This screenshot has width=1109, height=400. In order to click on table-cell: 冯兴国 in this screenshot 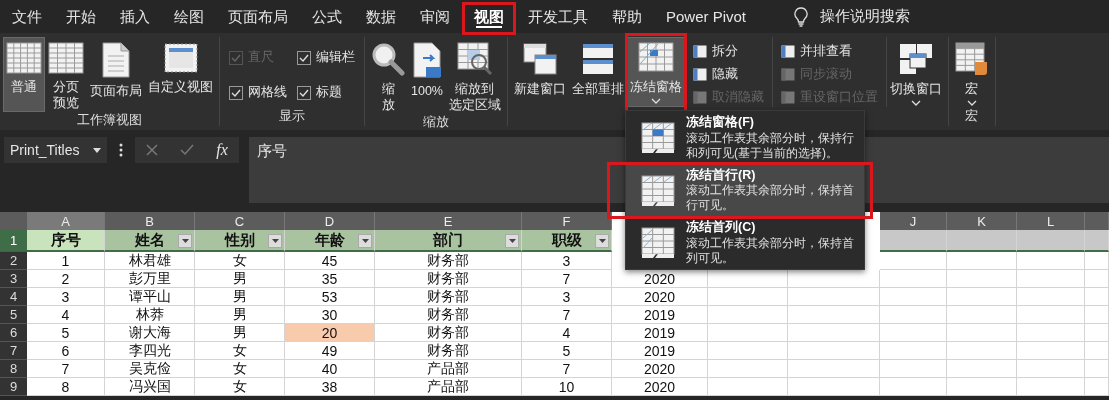, I will do `click(150, 387)`.